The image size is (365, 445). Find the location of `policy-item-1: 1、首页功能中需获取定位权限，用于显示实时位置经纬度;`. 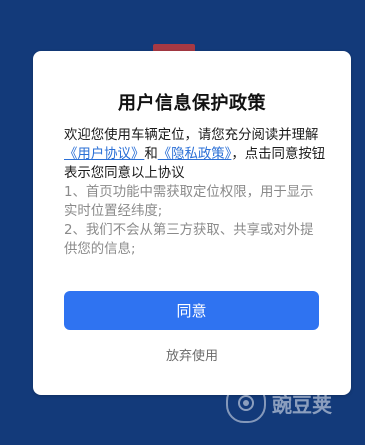

policy-item-1: 1、首页功能中需获取定位权限，用于显示实时位置经纬度; is located at coordinates (189, 202).